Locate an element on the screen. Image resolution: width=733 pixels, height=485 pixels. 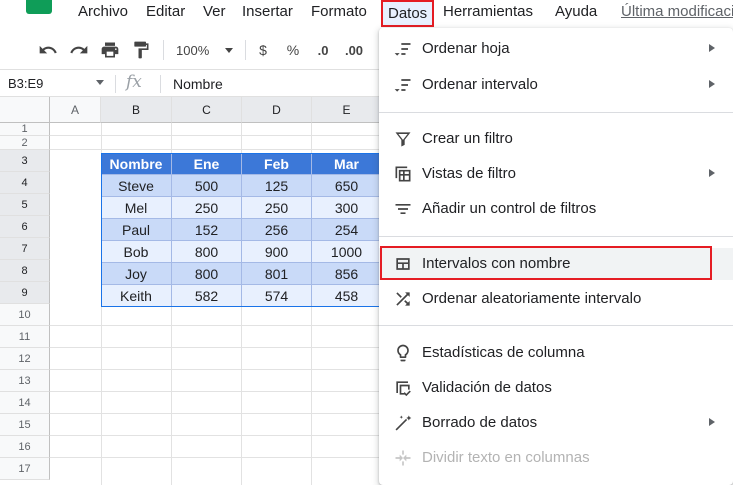
row-header-9: 9 is located at coordinates (25, 293).